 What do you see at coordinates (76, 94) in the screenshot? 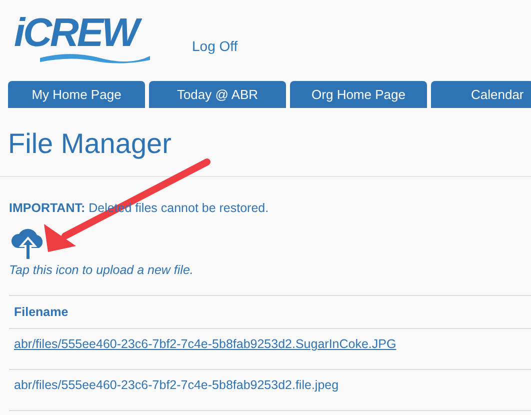
I see `nav-tab: My Home Page` at bounding box center [76, 94].